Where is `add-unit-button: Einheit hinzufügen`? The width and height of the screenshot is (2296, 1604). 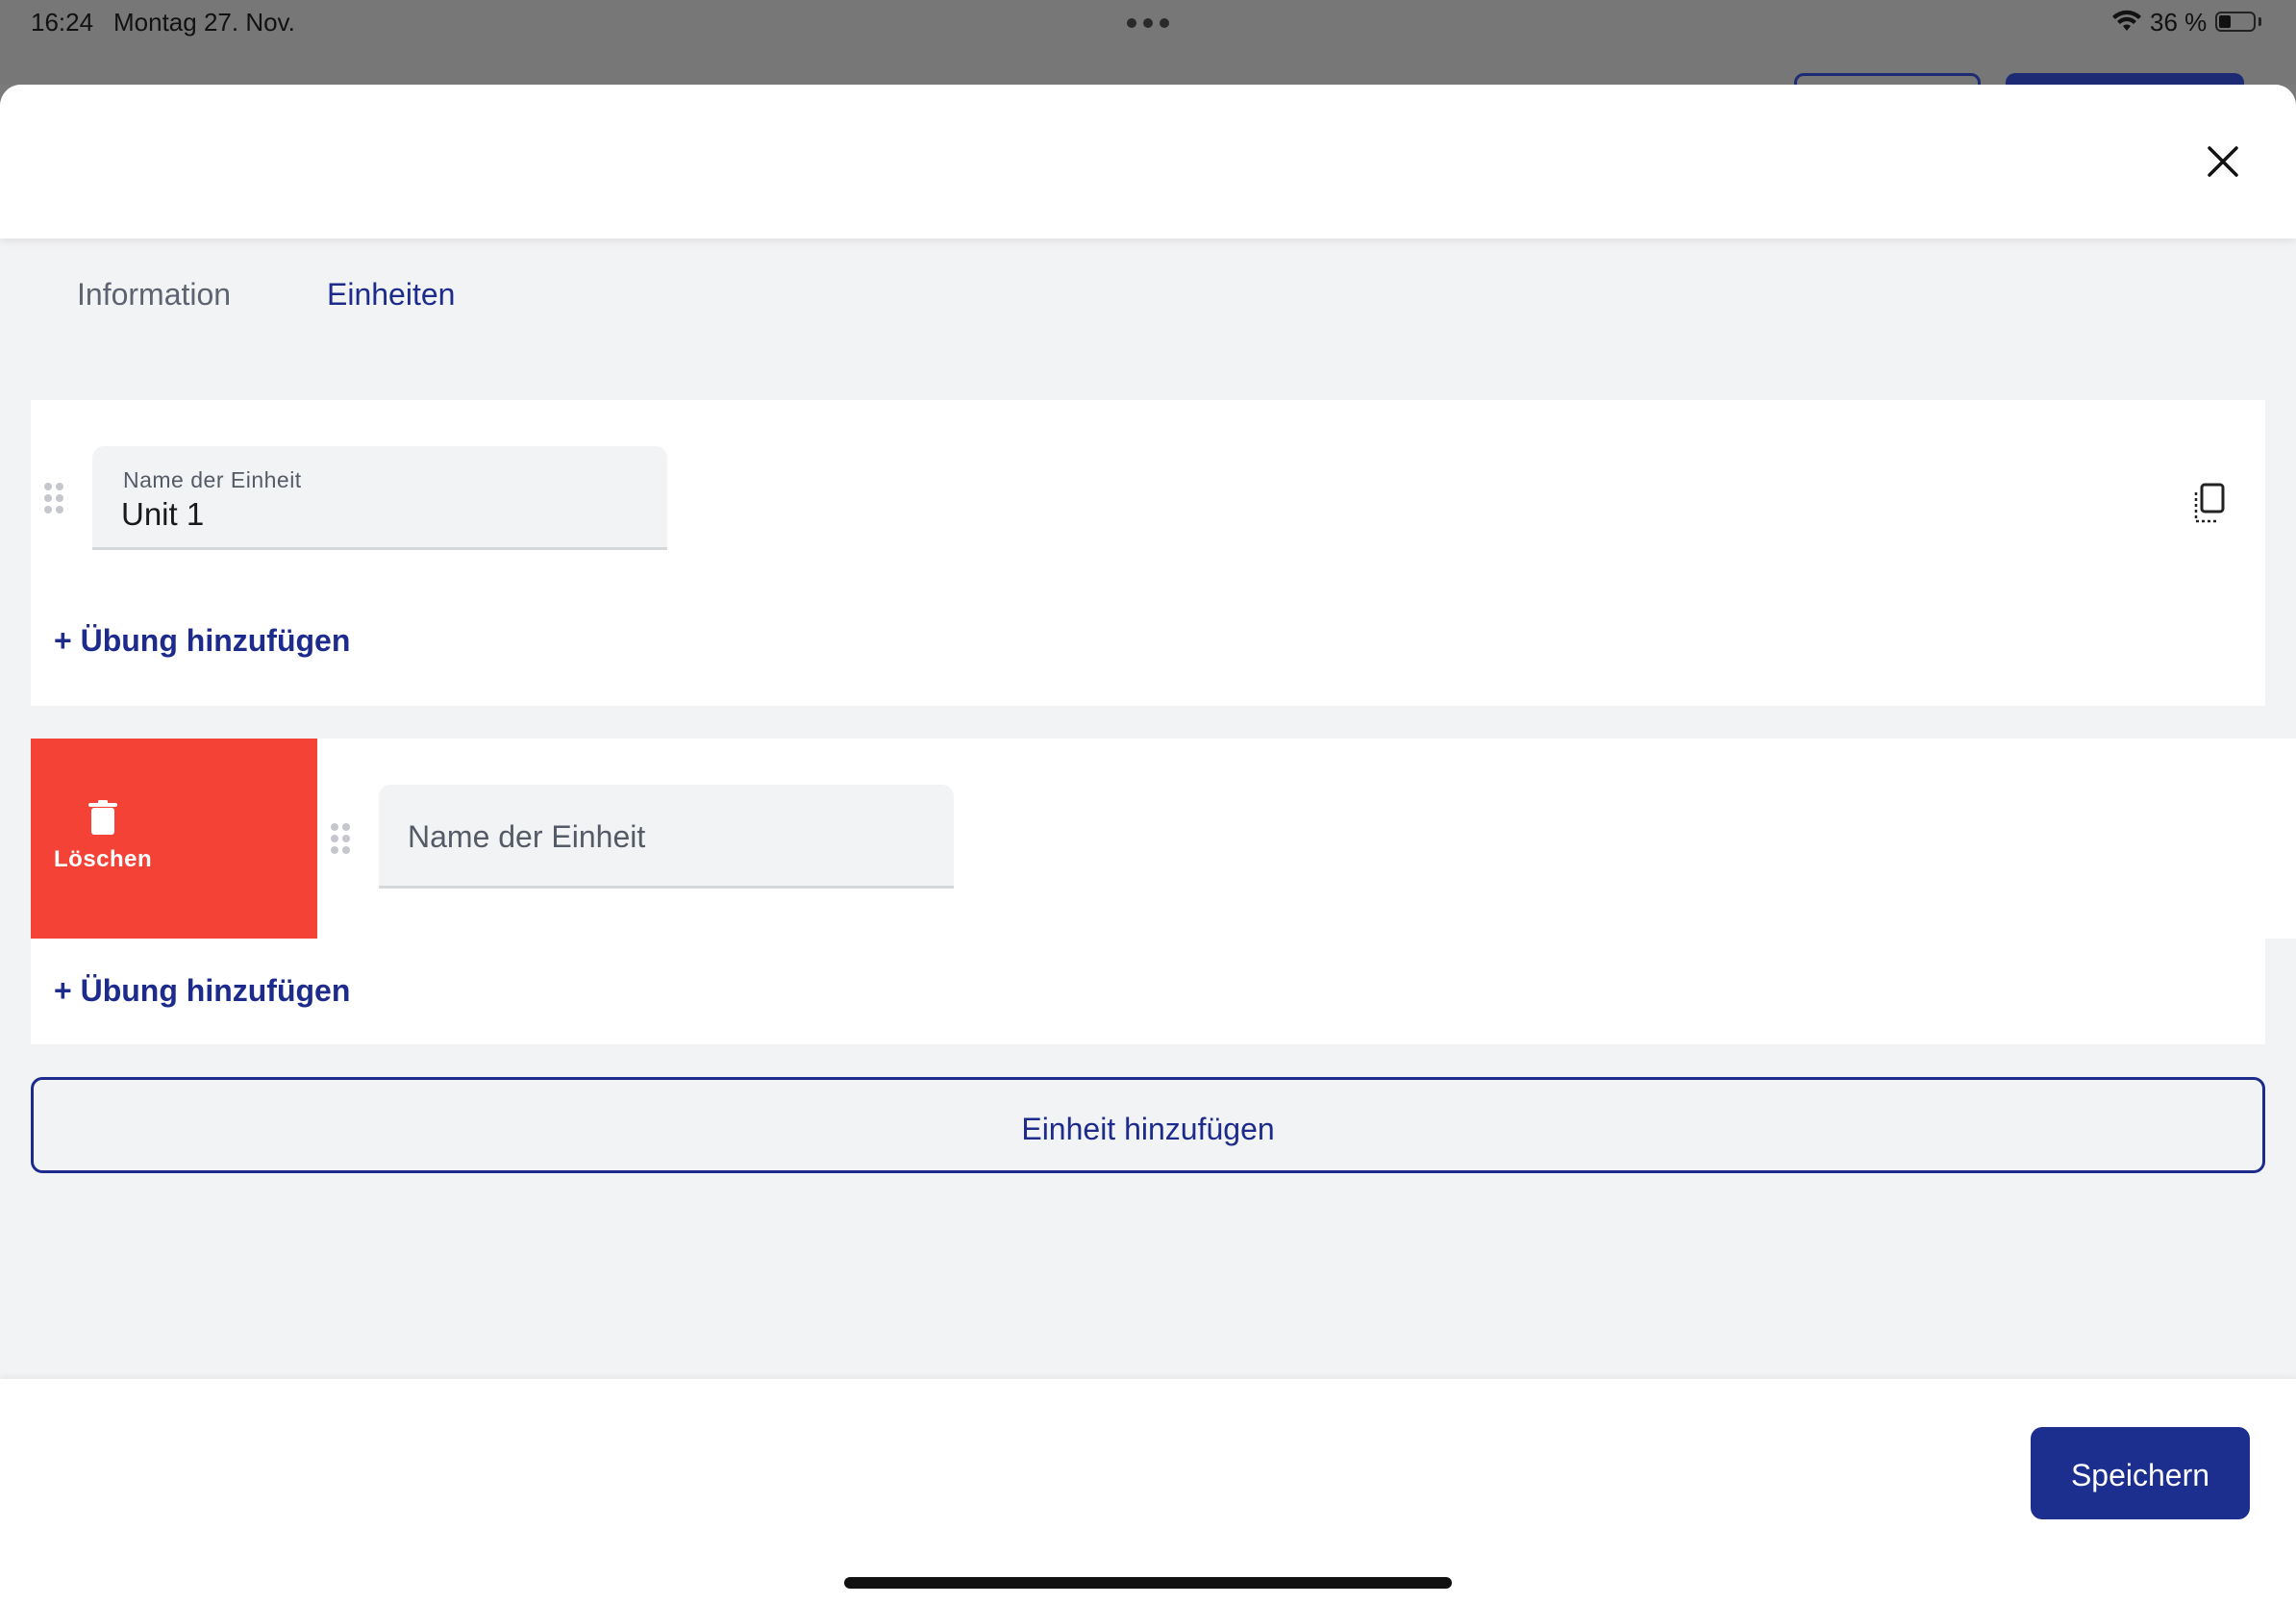
add-unit-button: Einheit hinzufügen is located at coordinates (1148, 1125).